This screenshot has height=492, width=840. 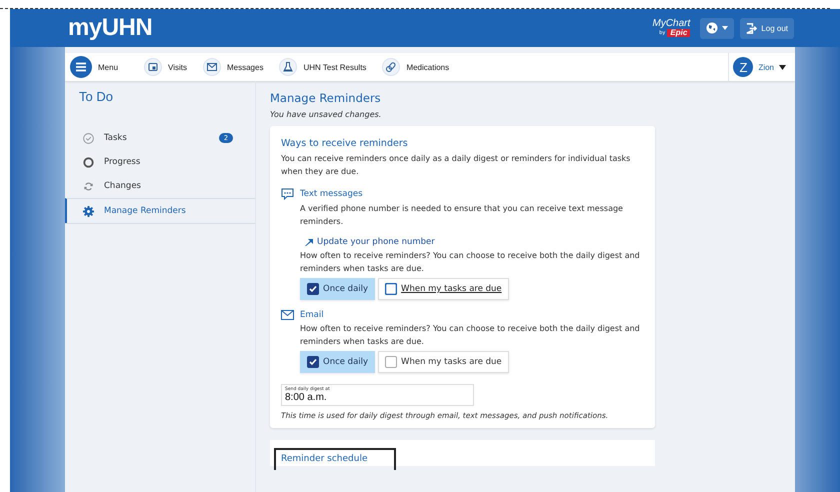 I want to click on language-button, so click(x=717, y=28).